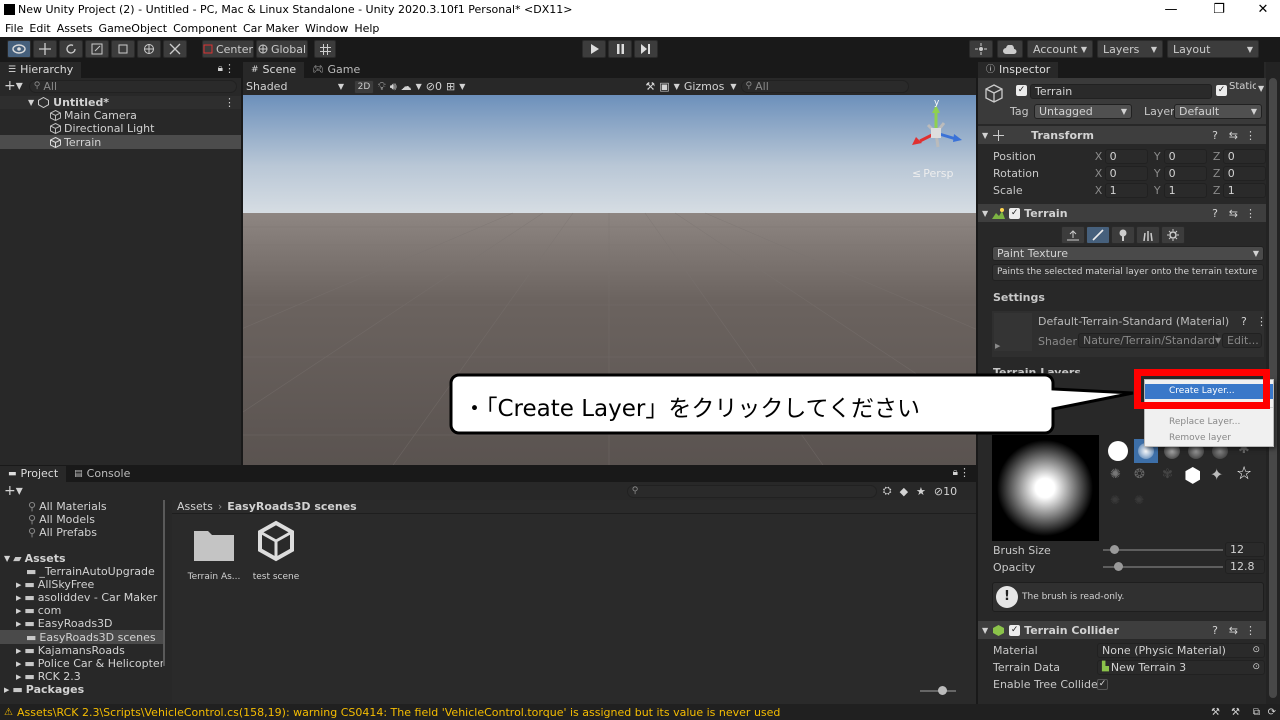 This screenshot has width=1280, height=720. What do you see at coordinates (1122, 135) in the screenshot?
I see `transform-header: ▼ Transform ? ⇆ ⋮` at bounding box center [1122, 135].